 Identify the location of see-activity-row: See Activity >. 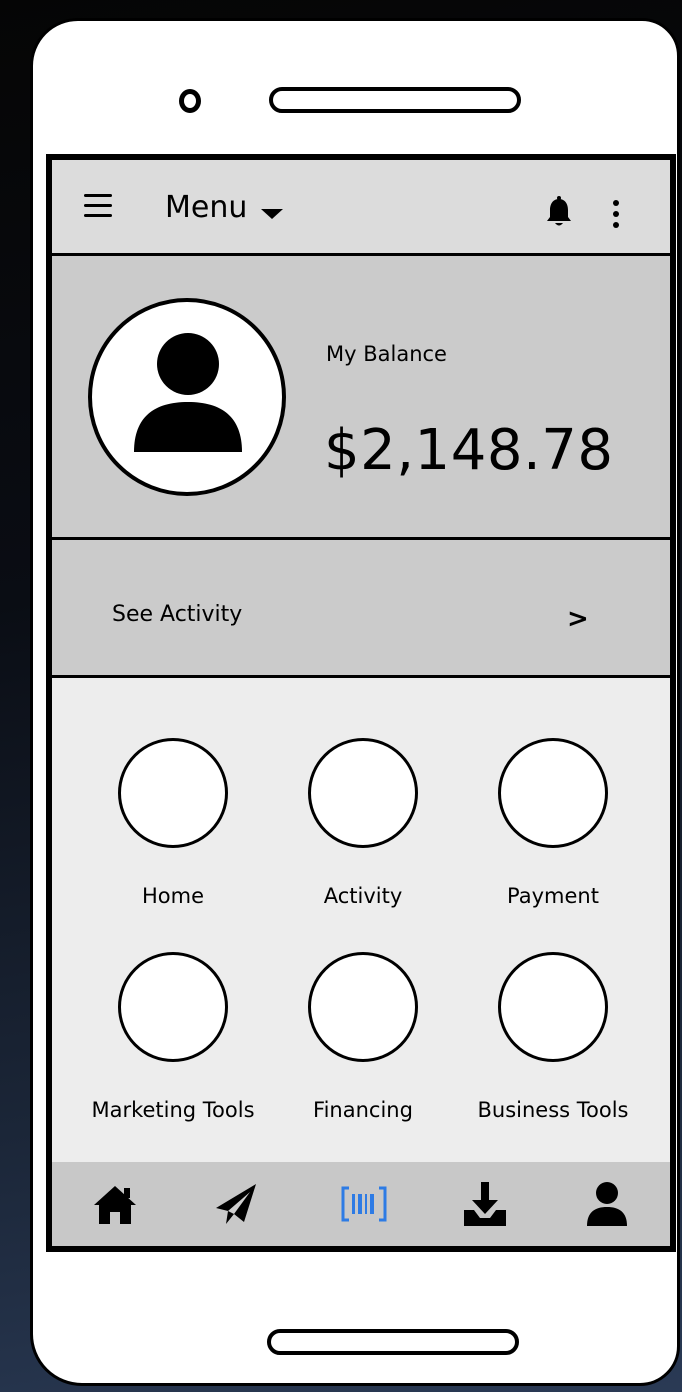
(361, 609).